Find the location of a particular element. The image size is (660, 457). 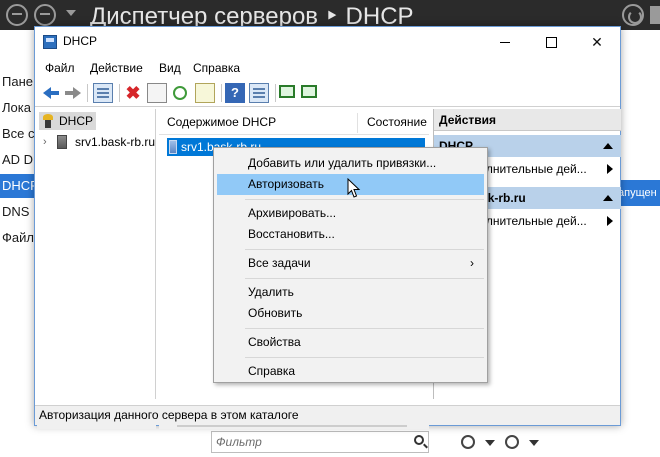

minimize-button is located at coordinates (505, 42).